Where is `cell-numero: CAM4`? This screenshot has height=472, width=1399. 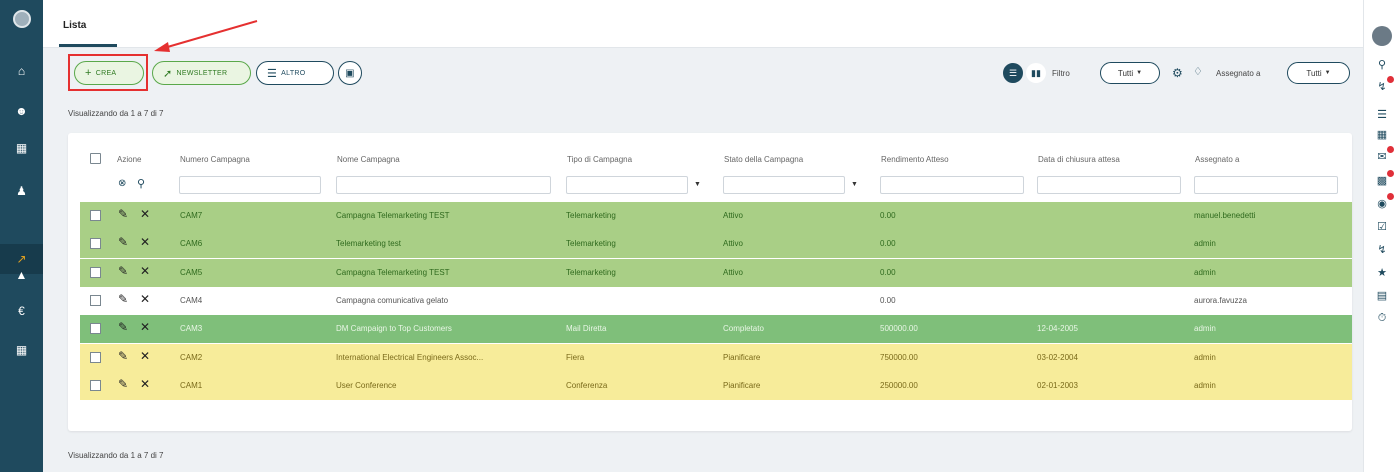
cell-numero: CAM4 is located at coordinates (191, 300).